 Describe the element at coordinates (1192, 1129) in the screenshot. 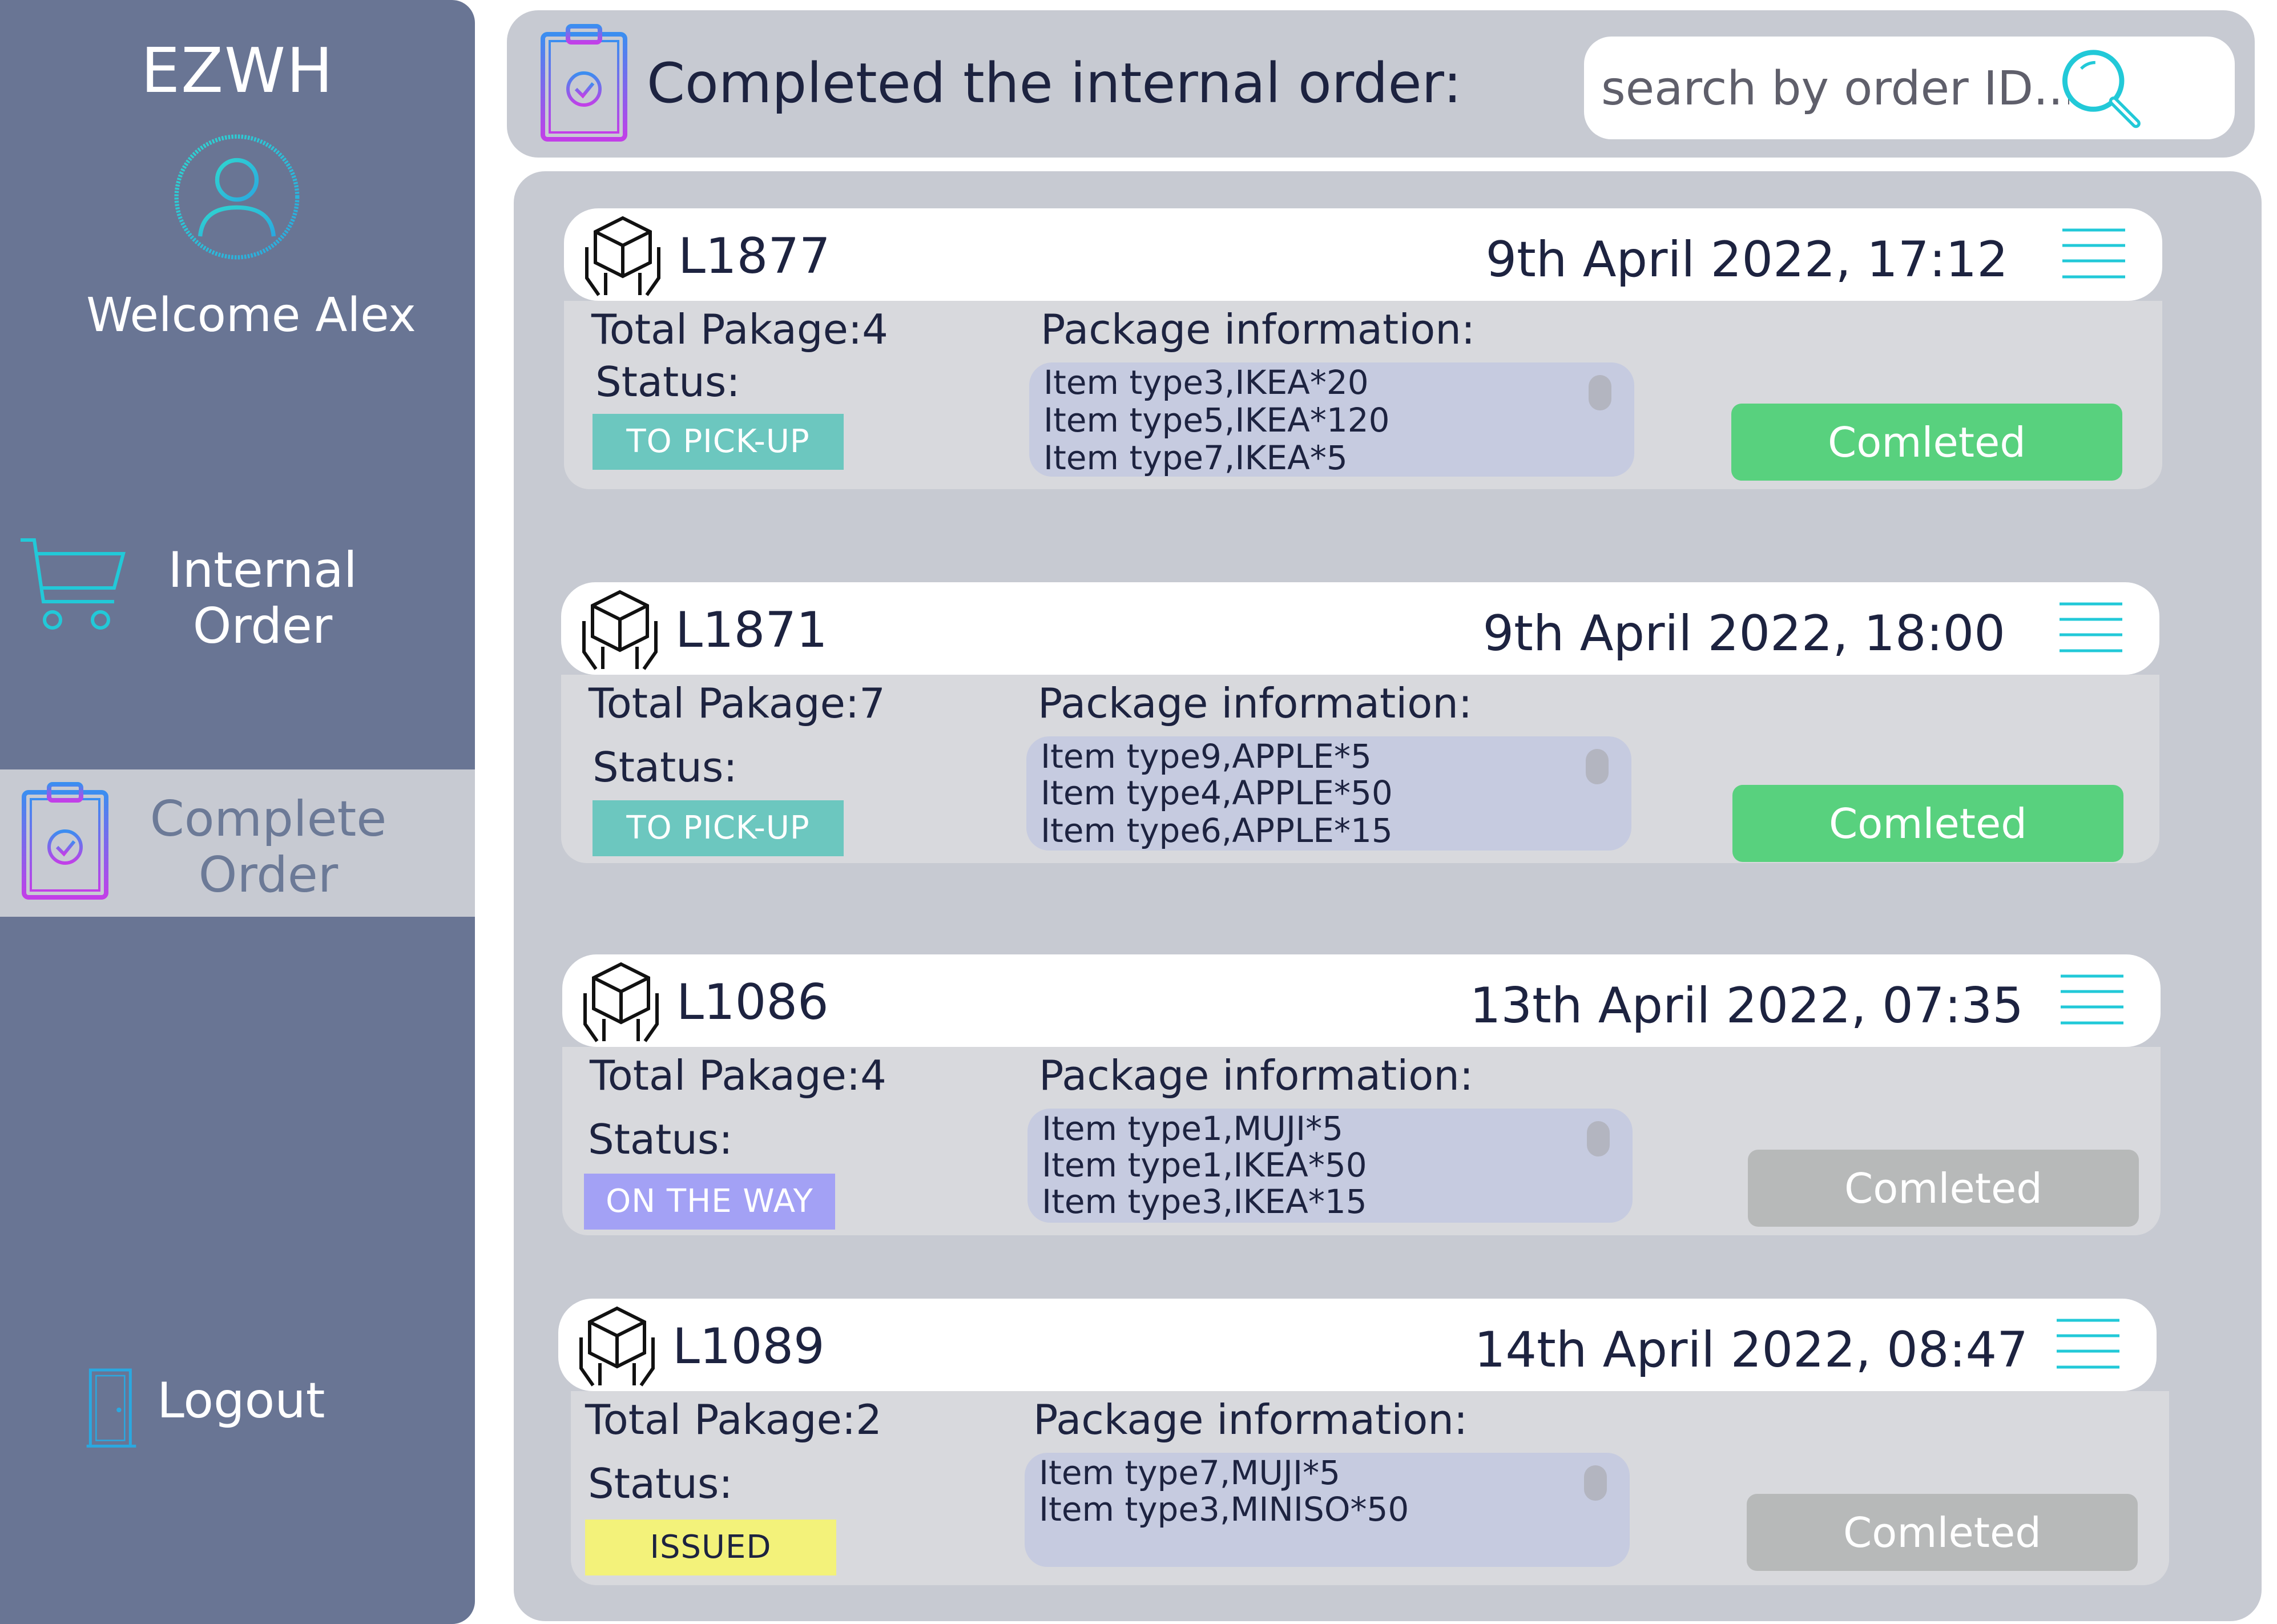

I see `list-item: Item type1,MUJI*5` at that location.